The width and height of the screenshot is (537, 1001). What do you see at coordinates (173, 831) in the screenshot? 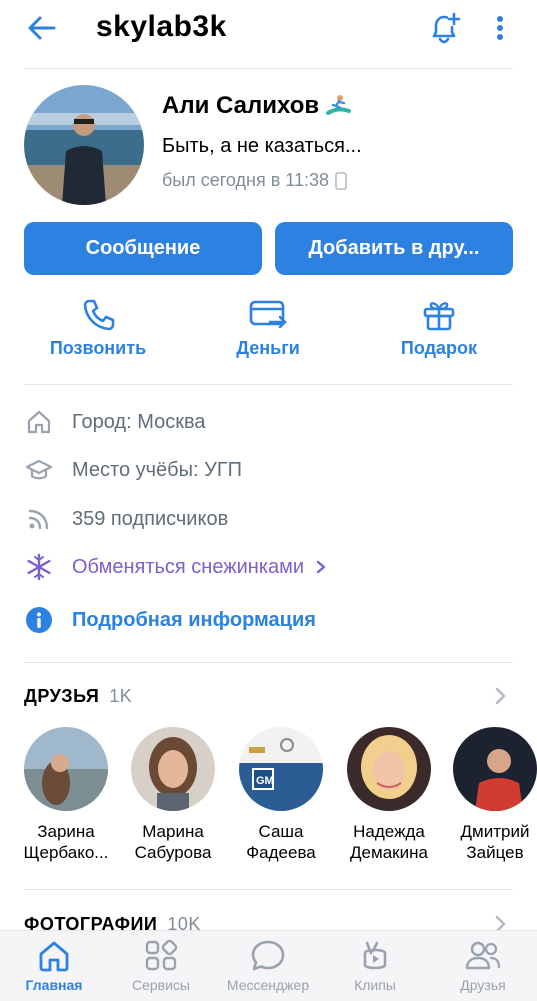
I see `friend-first-name: Марина` at bounding box center [173, 831].